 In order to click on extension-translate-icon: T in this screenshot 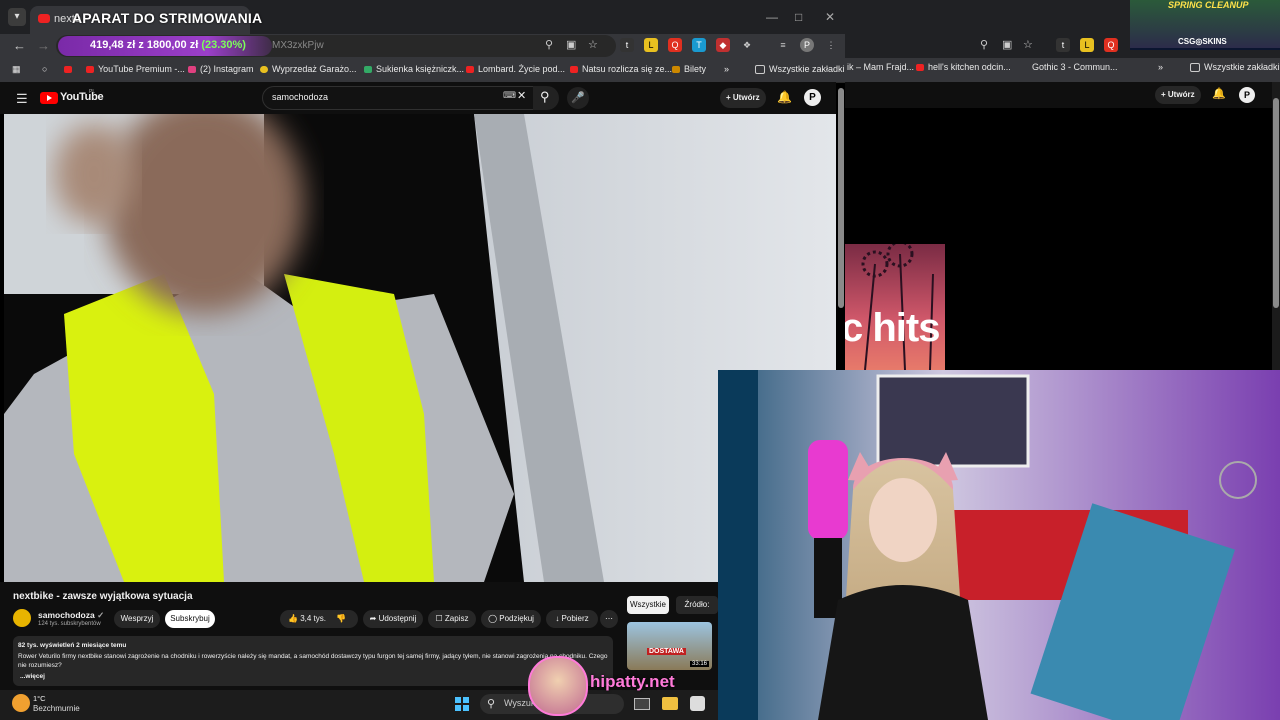, I will do `click(699, 45)`.